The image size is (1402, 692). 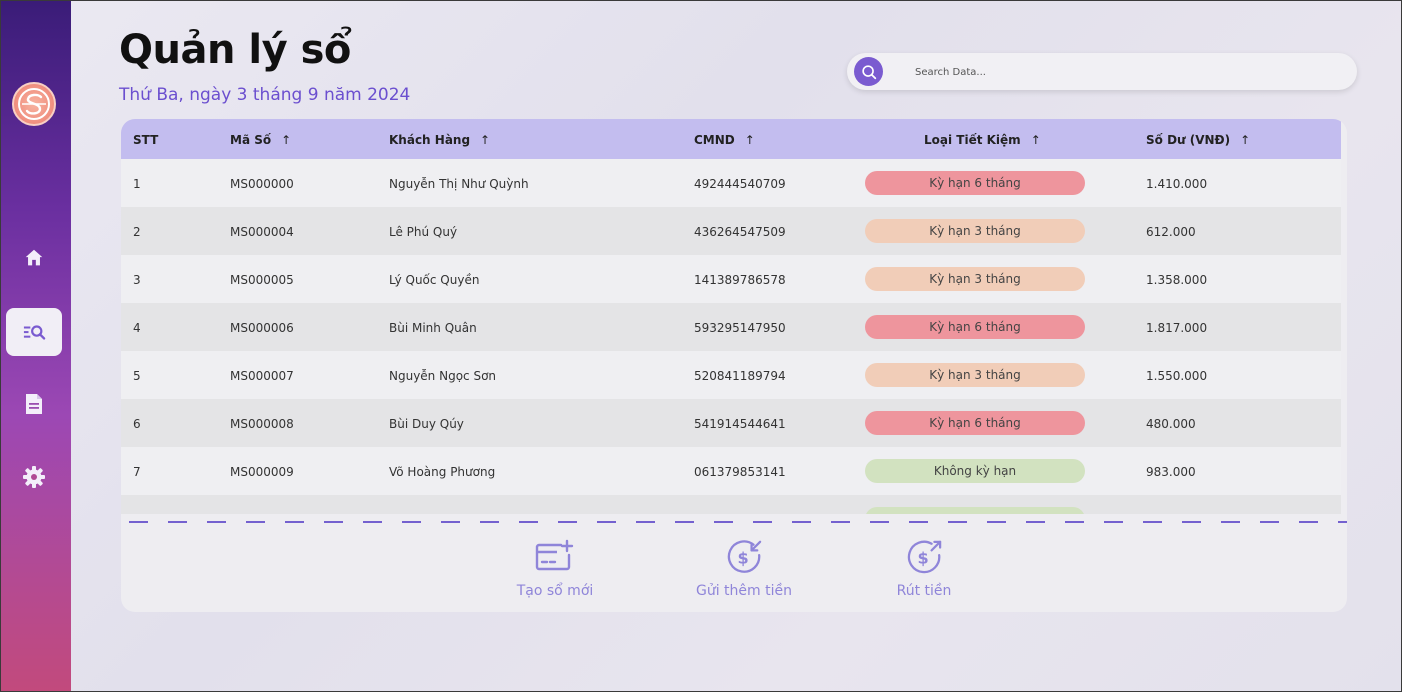 What do you see at coordinates (137, 280) in the screenshot?
I see `cell-stt: 3` at bounding box center [137, 280].